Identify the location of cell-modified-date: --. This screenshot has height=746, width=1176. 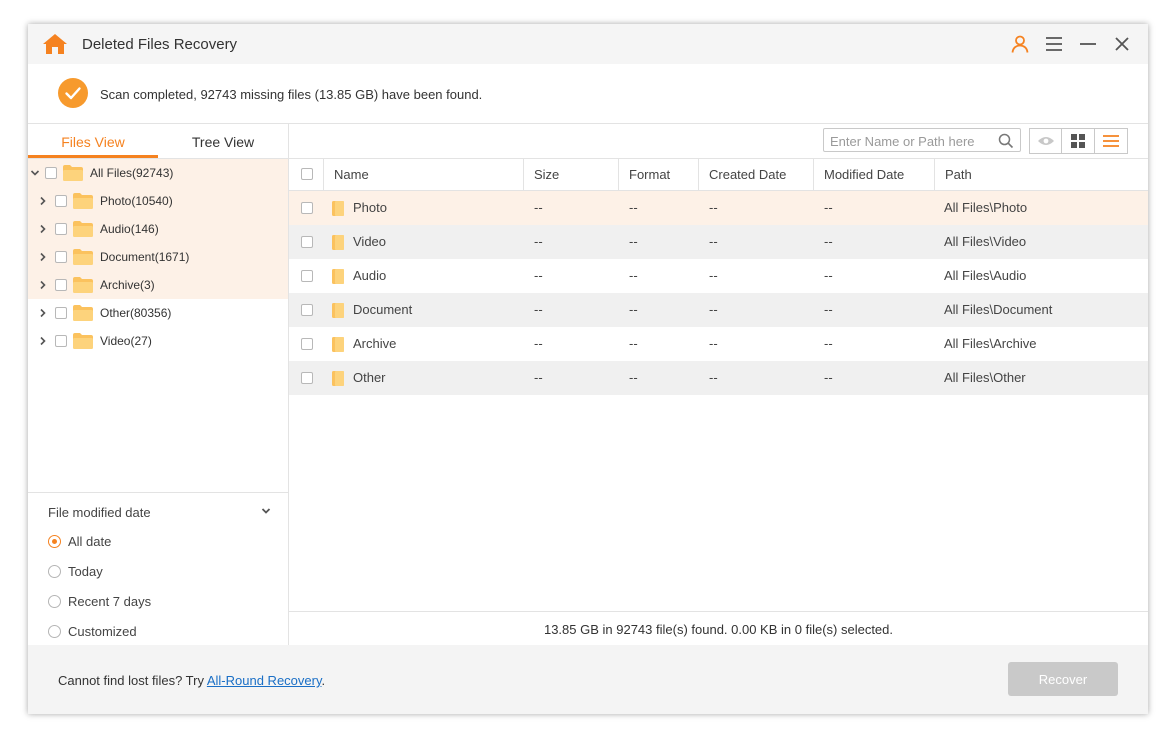
(828, 207).